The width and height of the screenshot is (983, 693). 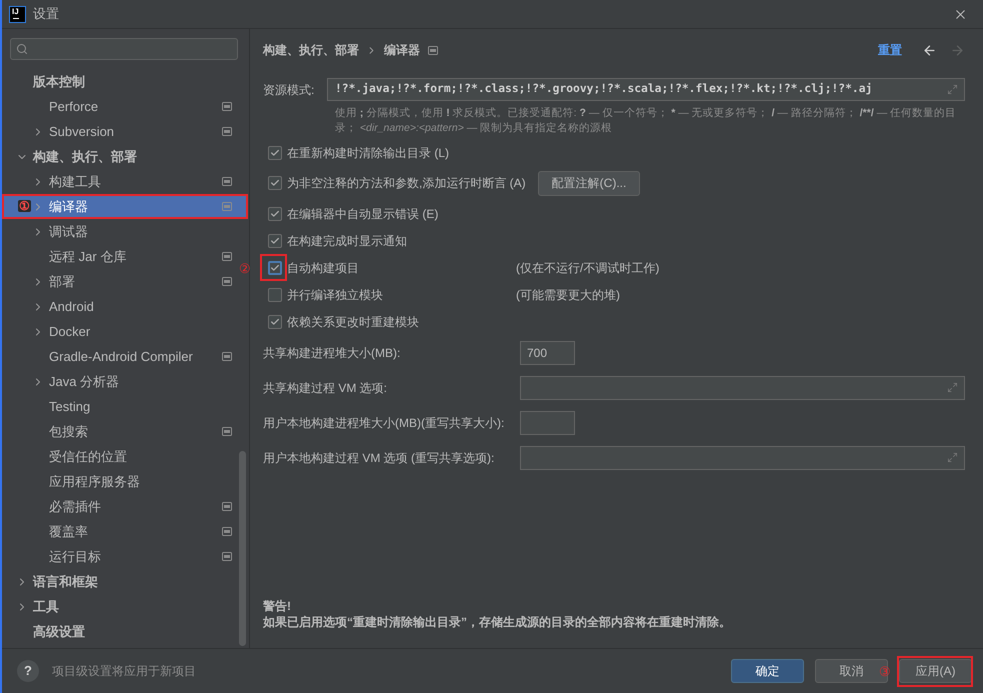 What do you see at coordinates (120, 606) in the screenshot?
I see `sidebar-item: 工具` at bounding box center [120, 606].